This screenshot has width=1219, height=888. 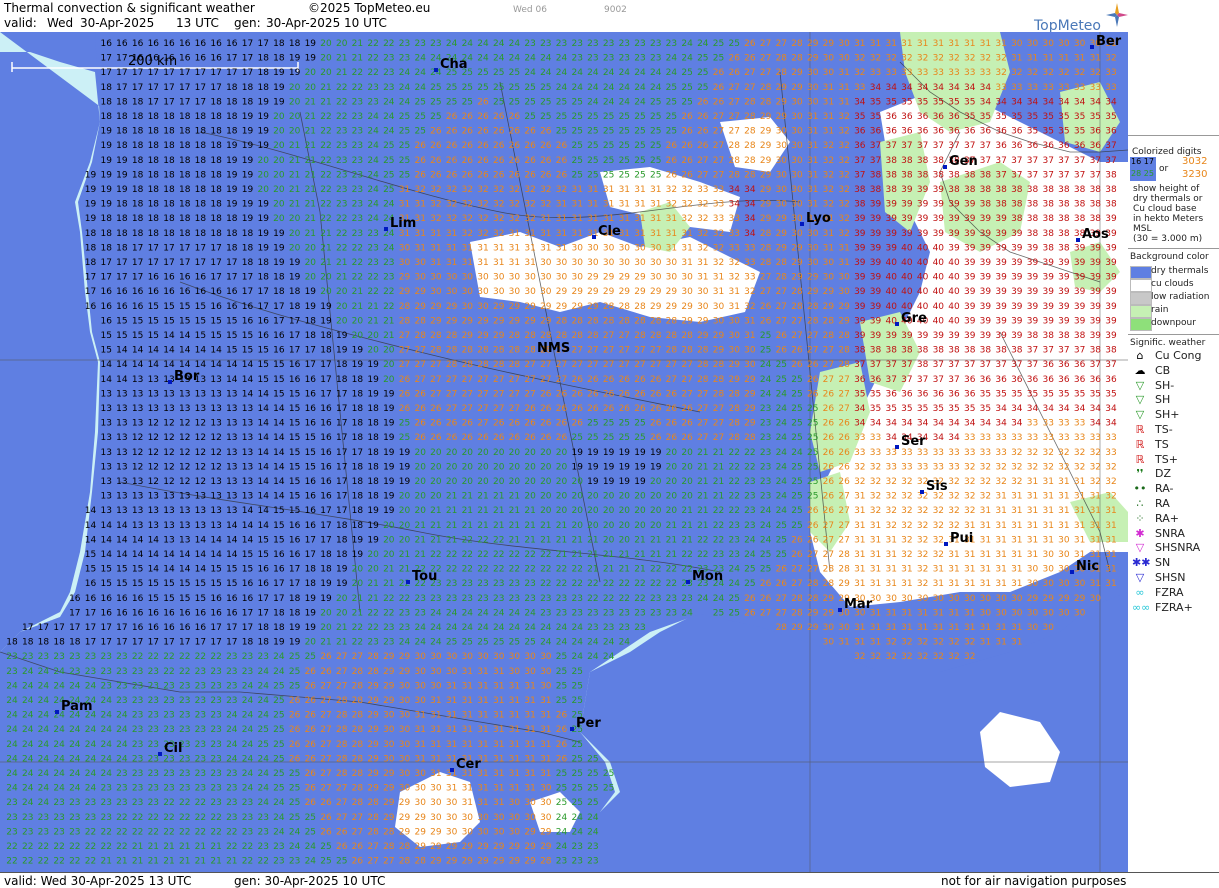 What do you see at coordinates (1174, 607) in the screenshot?
I see `legend-wx-label: FZRA+` at bounding box center [1174, 607].